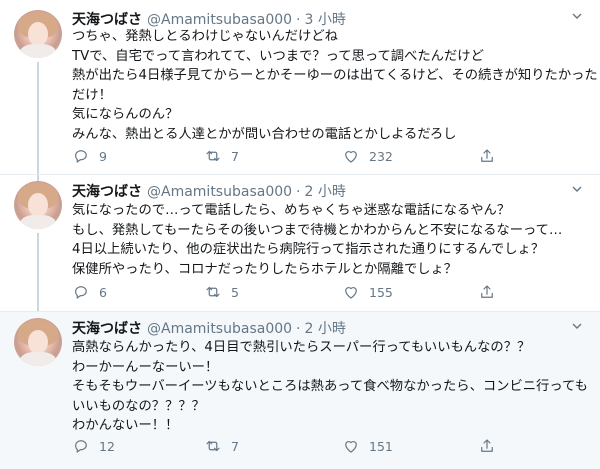 The image size is (600, 469). Describe the element at coordinates (381, 156) in the screenshot. I see `like-count: 232` at that location.